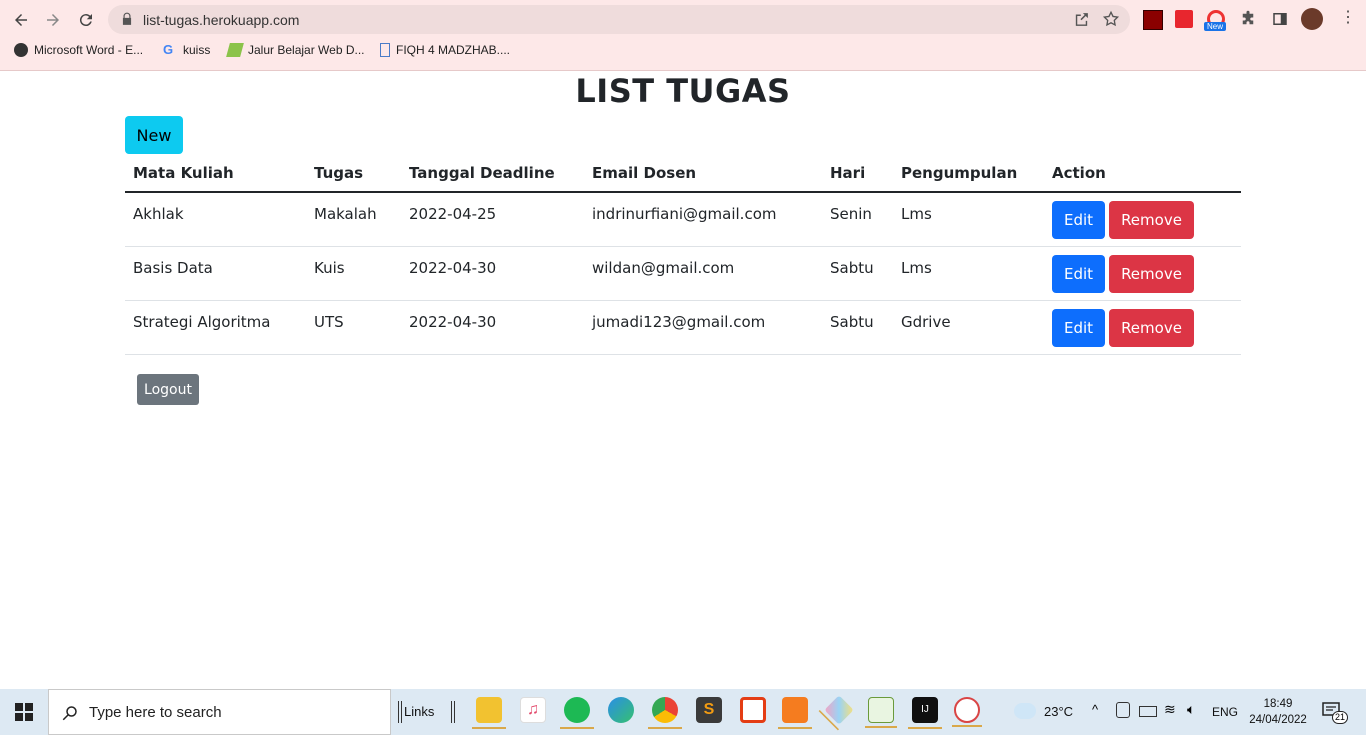 The width and height of the screenshot is (1366, 735). What do you see at coordinates (1111, 19) in the screenshot?
I see `bookmark-star-icon` at bounding box center [1111, 19].